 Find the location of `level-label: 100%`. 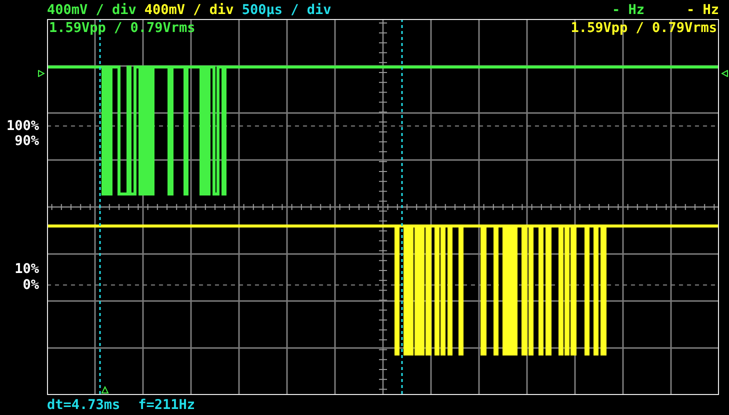

level-label: 100% is located at coordinates (22, 126).